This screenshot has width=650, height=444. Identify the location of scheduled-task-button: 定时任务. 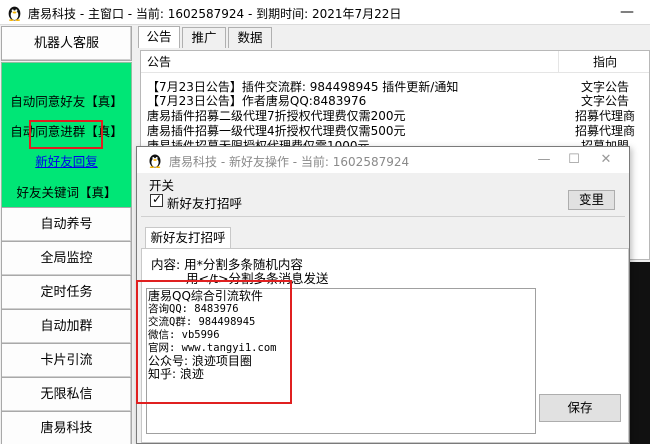
(66, 292).